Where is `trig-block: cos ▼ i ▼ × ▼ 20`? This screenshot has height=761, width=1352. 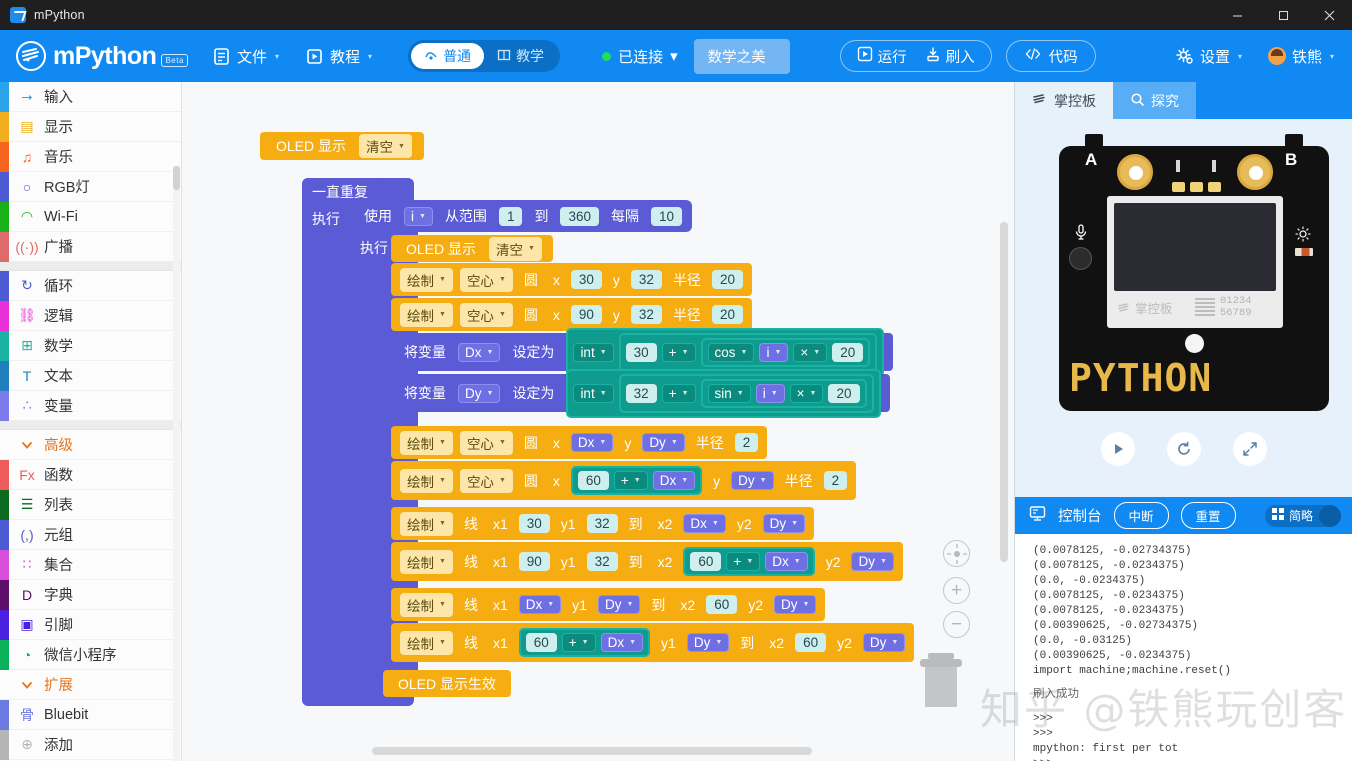 trig-block: cos ▼ i ▼ × ▼ 20 is located at coordinates (785, 352).